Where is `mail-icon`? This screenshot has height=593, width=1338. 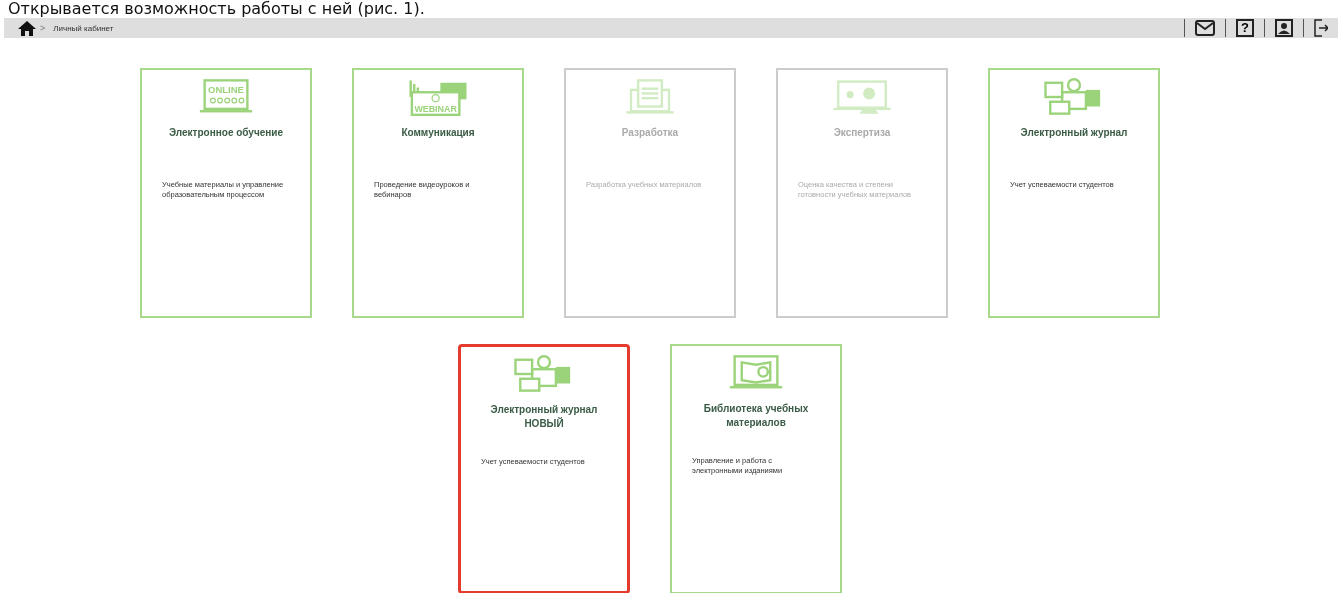
mail-icon is located at coordinates (1205, 28).